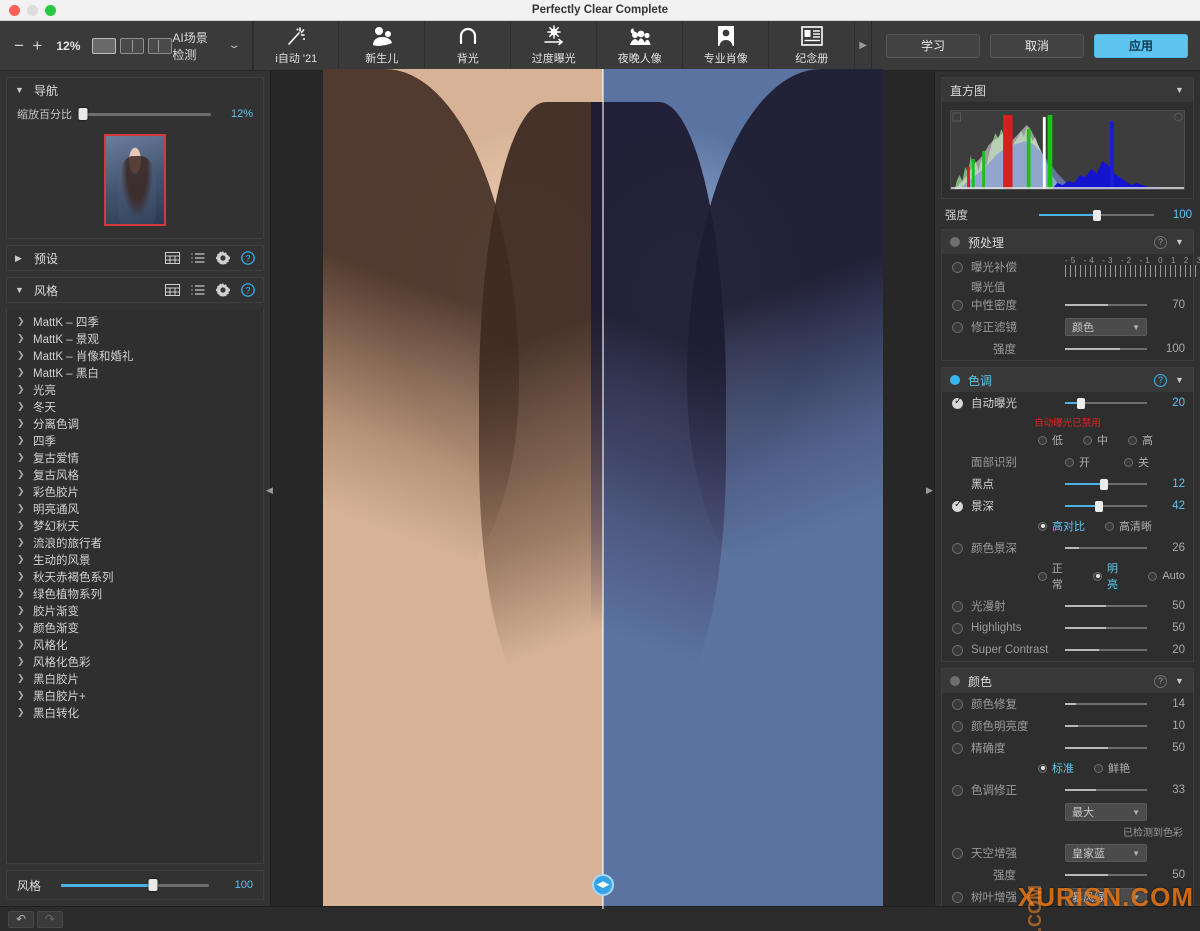  What do you see at coordinates (1166, 576) in the screenshot?
I see `radio-option: Auto` at bounding box center [1166, 576].